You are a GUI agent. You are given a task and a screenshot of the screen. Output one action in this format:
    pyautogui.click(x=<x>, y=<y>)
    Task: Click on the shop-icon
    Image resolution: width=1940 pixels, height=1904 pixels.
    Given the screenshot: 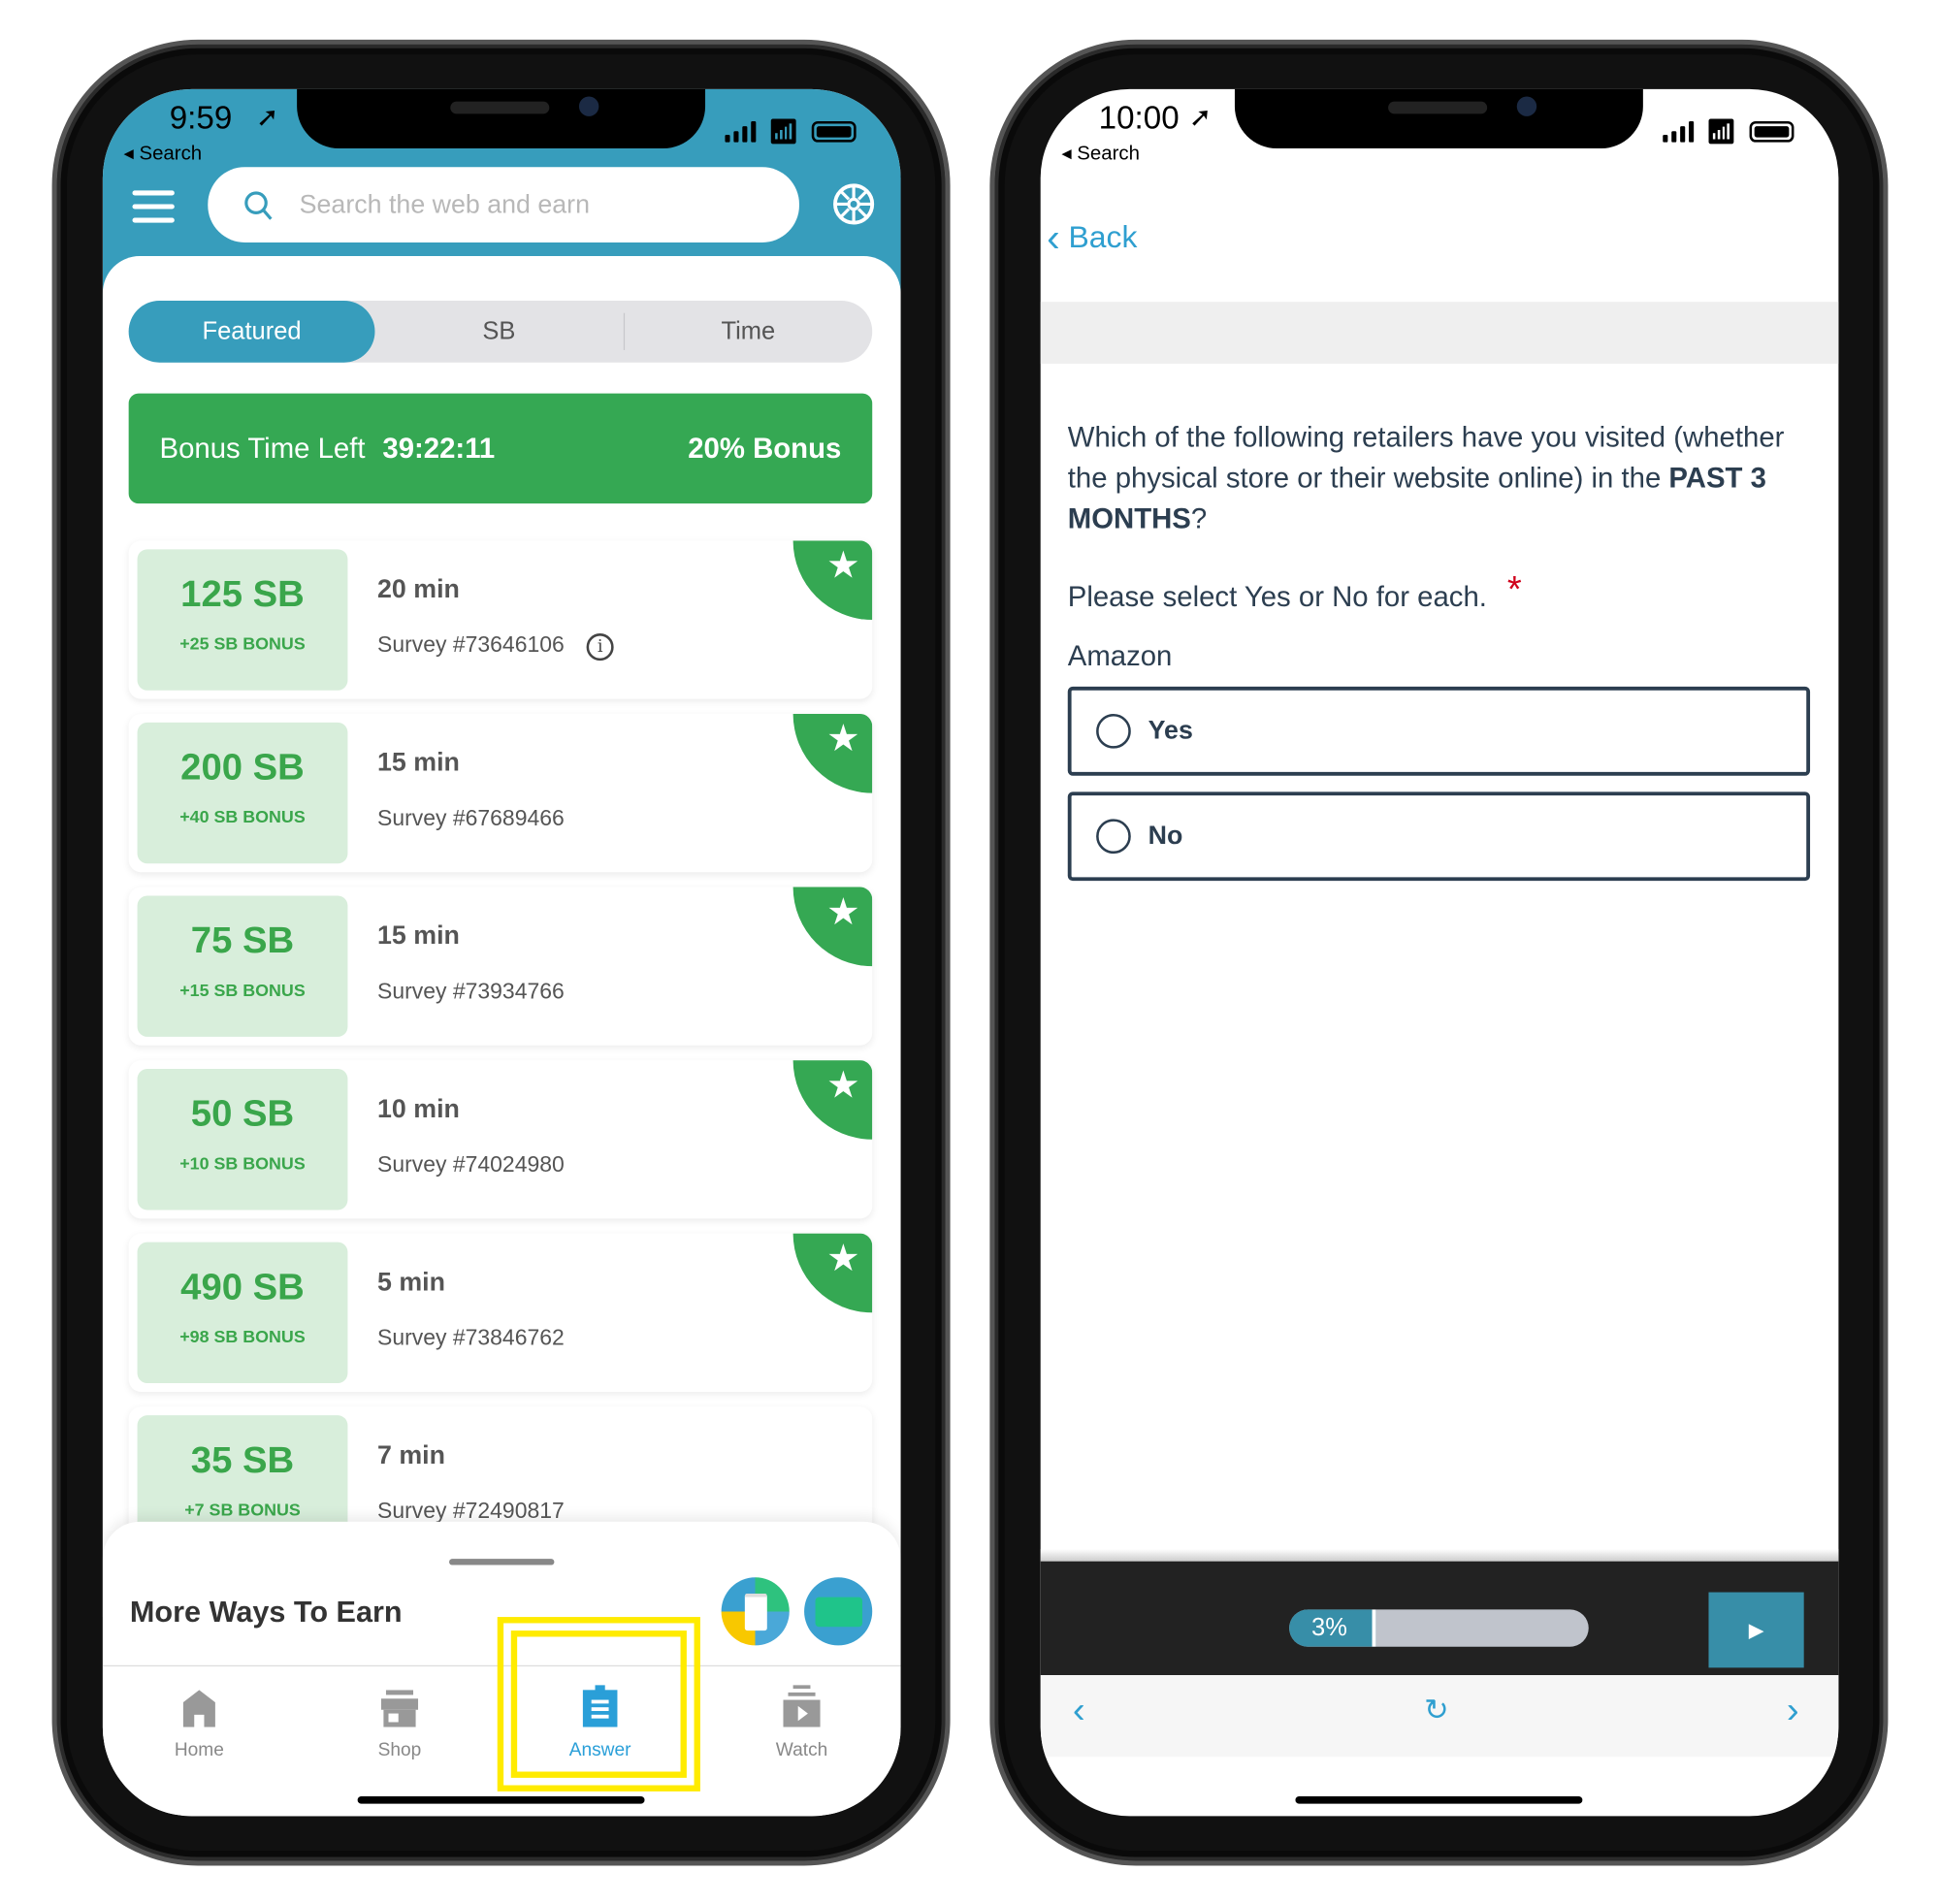 What is the action you would take?
    pyautogui.click(x=399, y=1705)
    